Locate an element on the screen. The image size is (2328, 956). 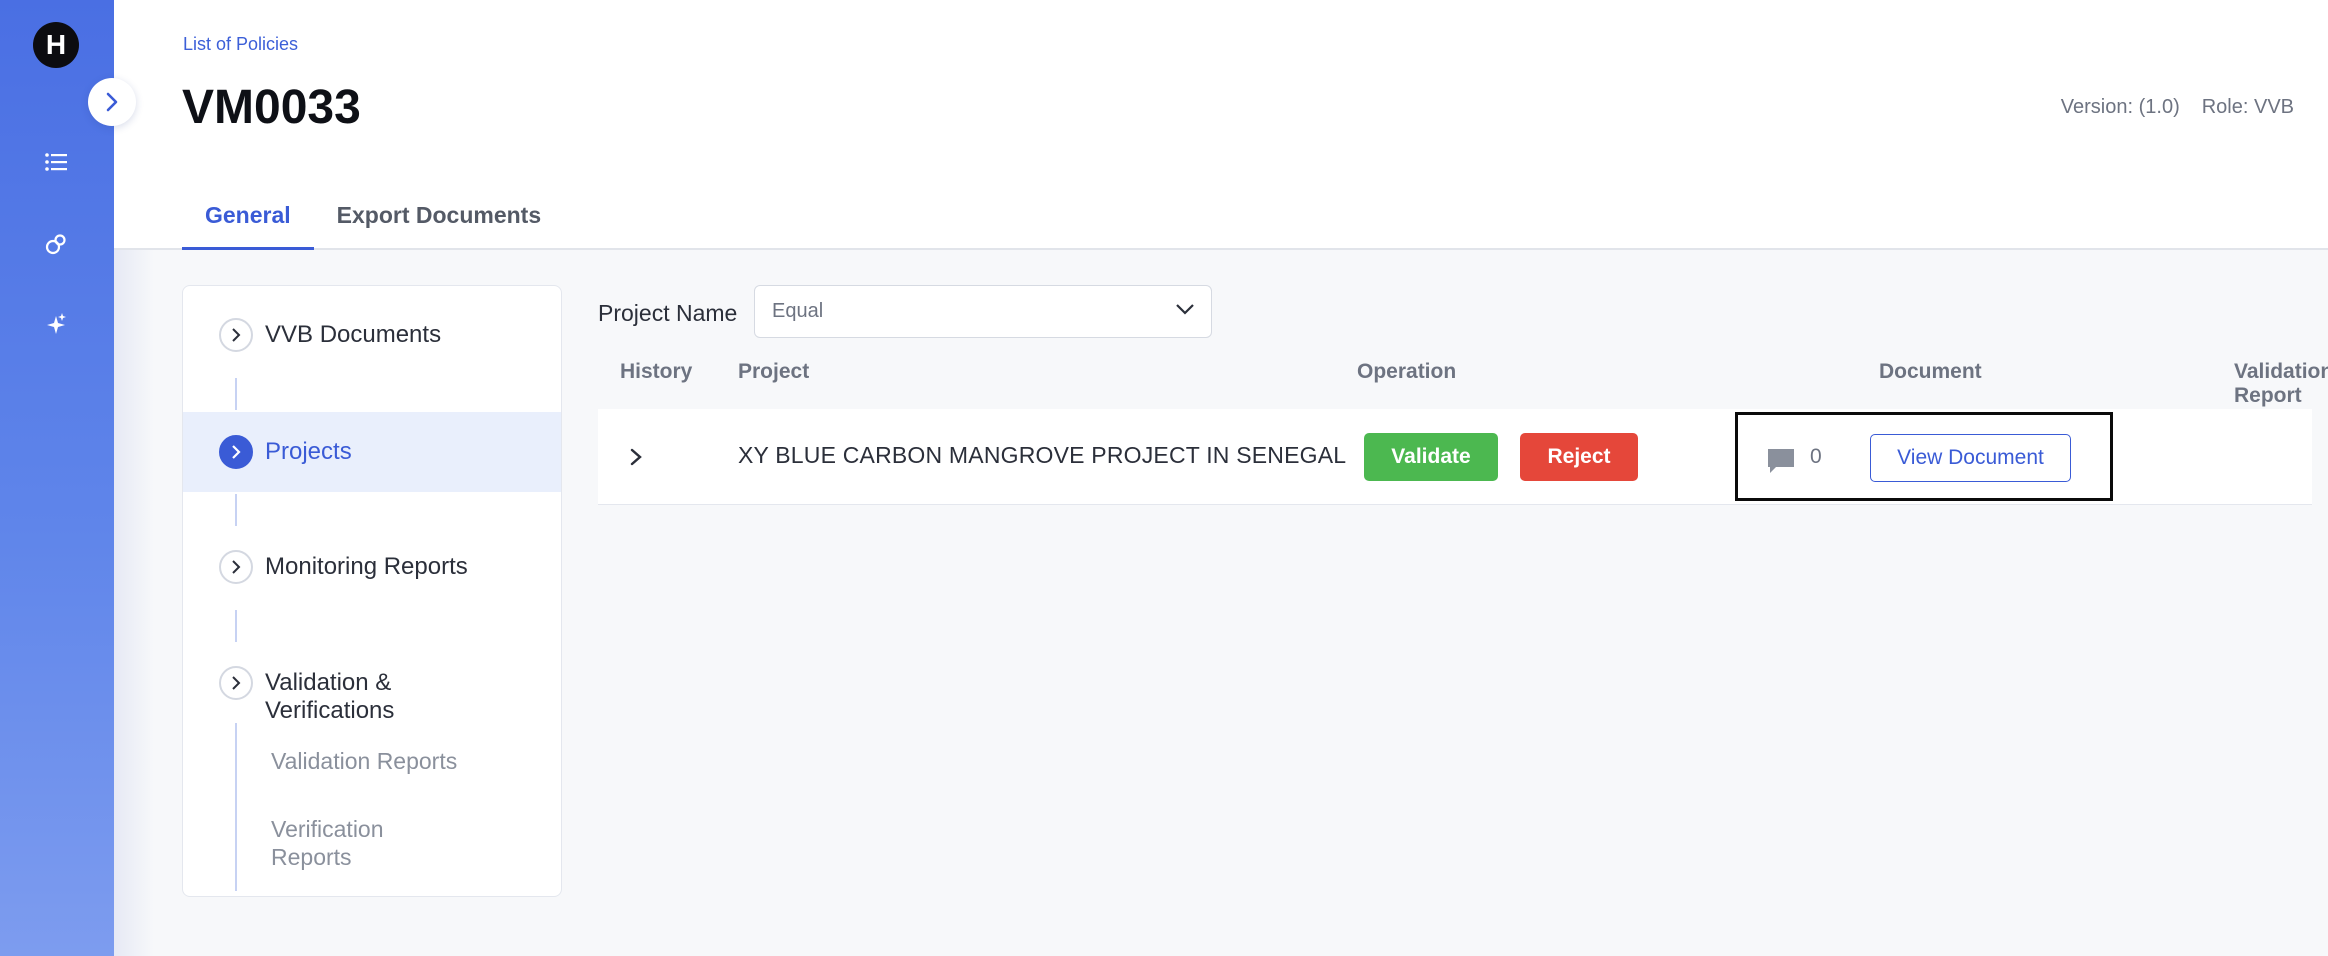
reject-button: Reject is located at coordinates (1579, 457).